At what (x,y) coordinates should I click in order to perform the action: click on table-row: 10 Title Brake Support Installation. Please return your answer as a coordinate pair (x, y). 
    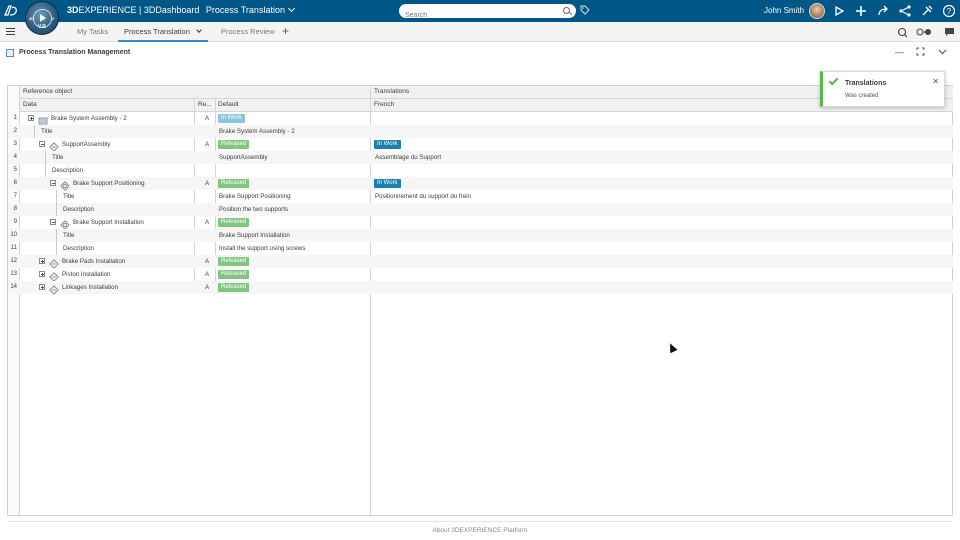
    Looking at the image, I should click on (480, 235).